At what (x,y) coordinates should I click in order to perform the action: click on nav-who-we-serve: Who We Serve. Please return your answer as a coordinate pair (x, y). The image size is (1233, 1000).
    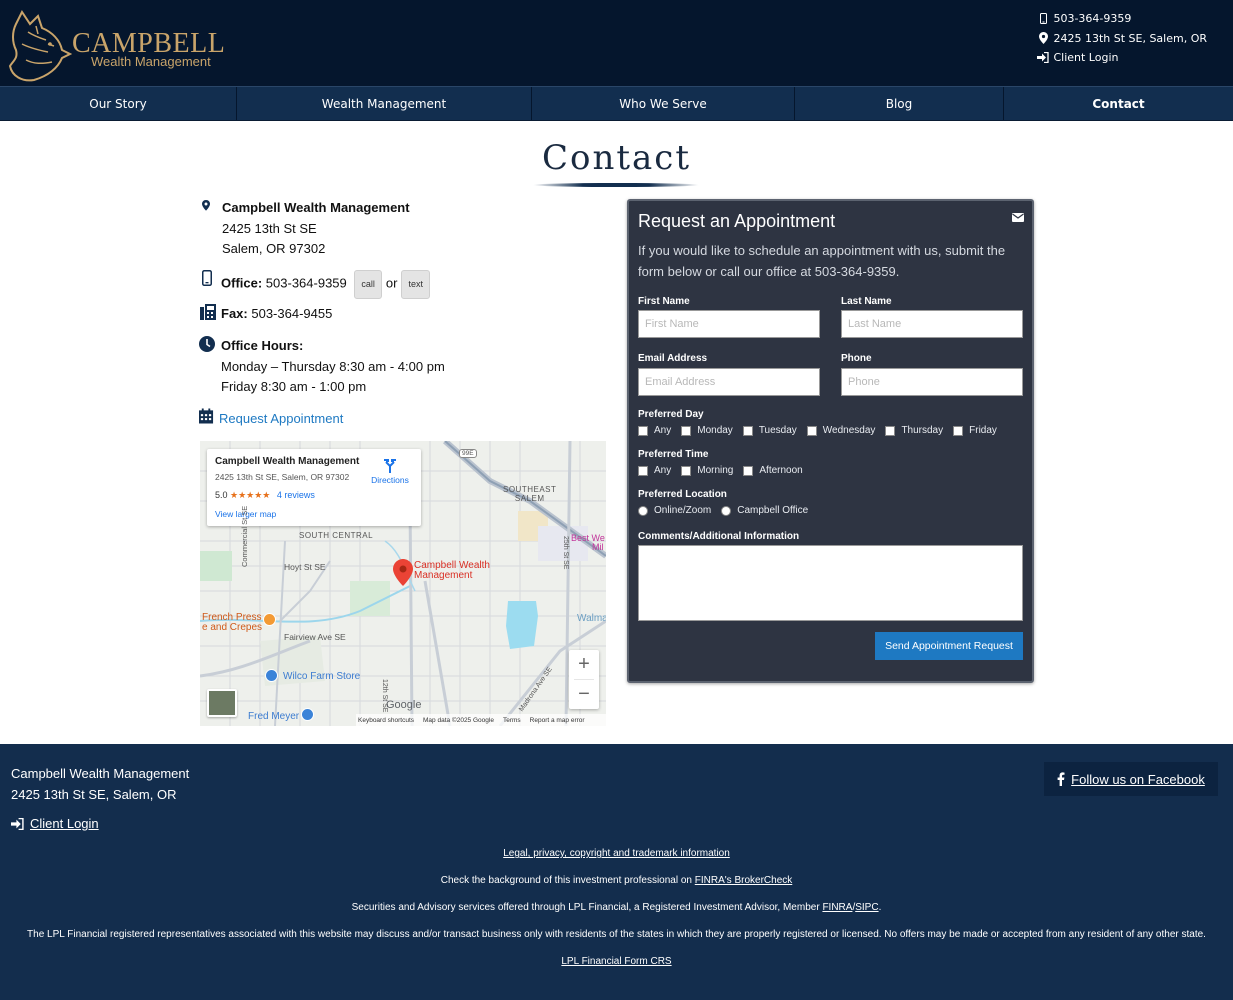
    Looking at the image, I should click on (663, 103).